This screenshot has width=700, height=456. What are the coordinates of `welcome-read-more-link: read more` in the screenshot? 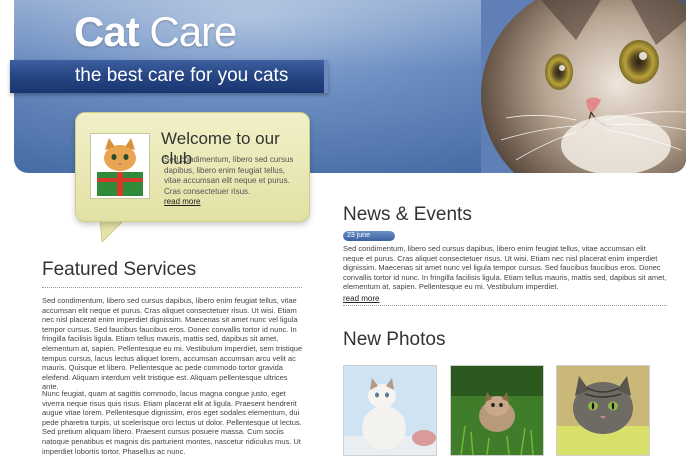 It's located at (182, 201).